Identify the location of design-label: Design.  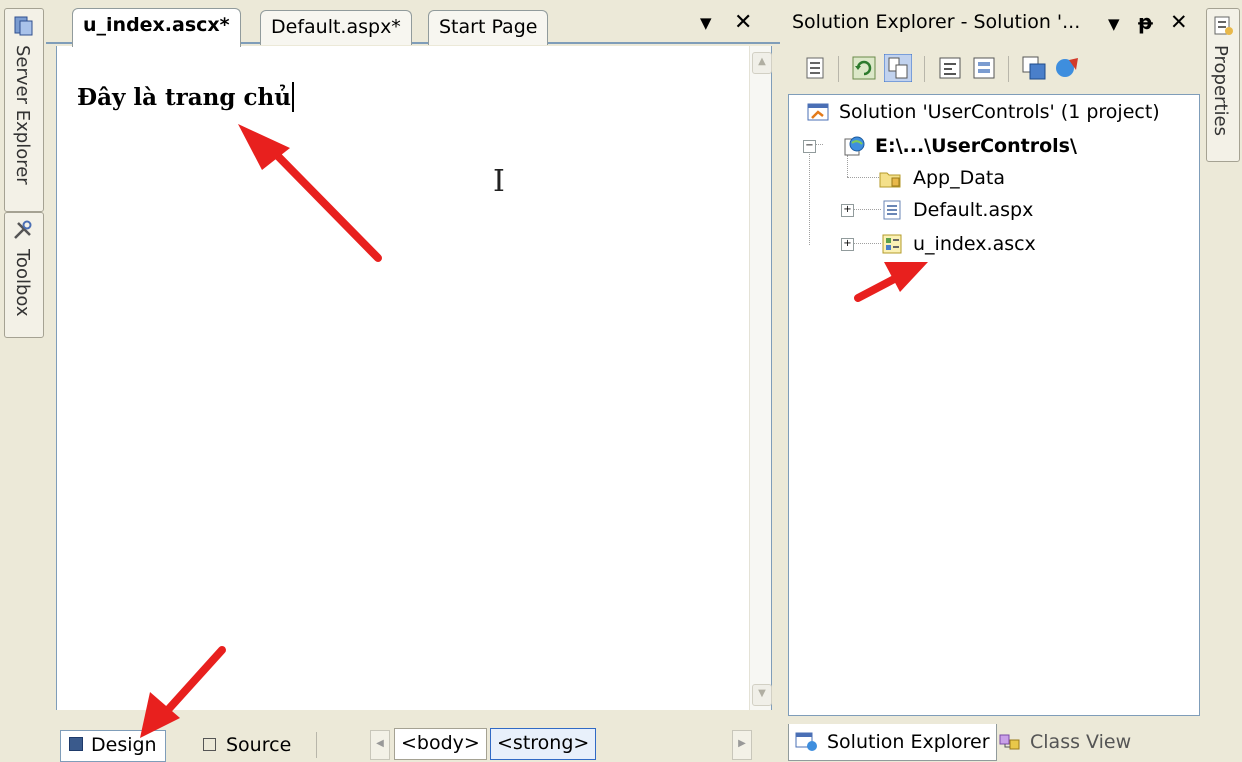
(124, 745).